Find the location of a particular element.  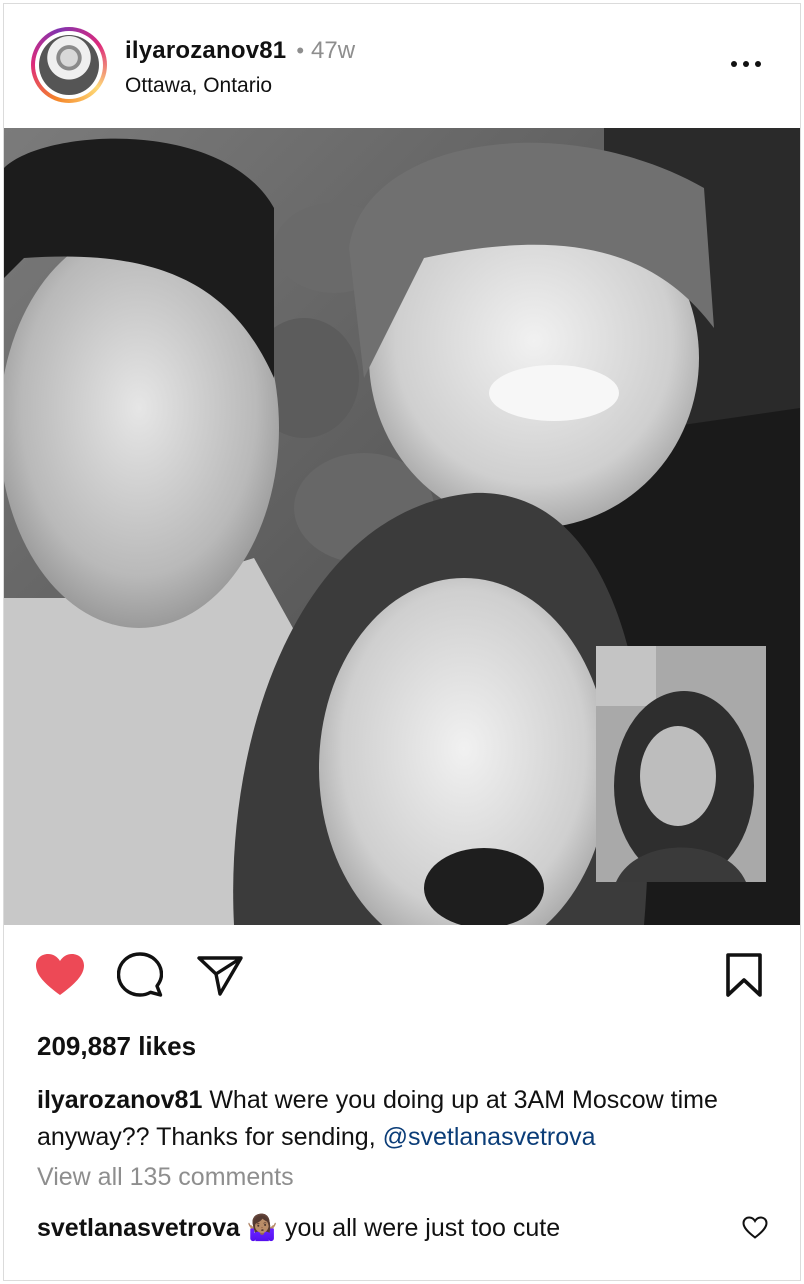

post-header: ilyarozanov81 • 47w Ottawa, Ontario is located at coordinates (402, 66).